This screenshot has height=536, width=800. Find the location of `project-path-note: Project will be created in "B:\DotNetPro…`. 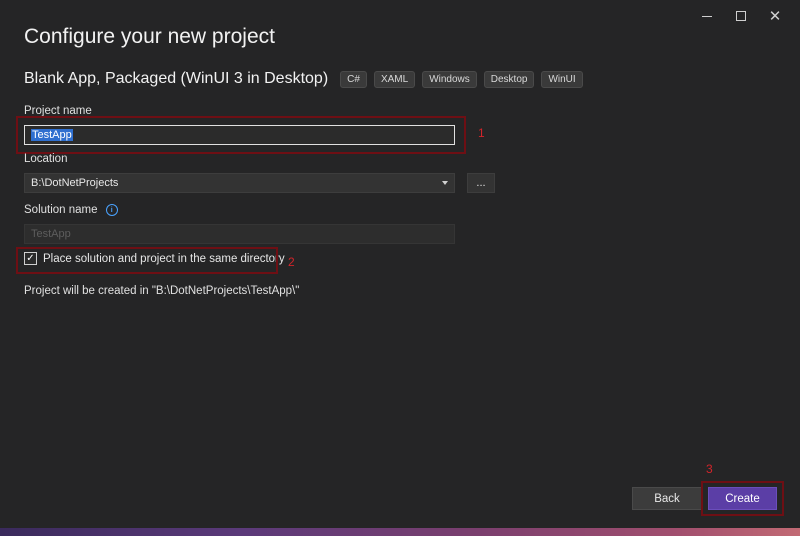

project-path-note: Project will be created in "B:\DotNetPro… is located at coordinates (162, 291).